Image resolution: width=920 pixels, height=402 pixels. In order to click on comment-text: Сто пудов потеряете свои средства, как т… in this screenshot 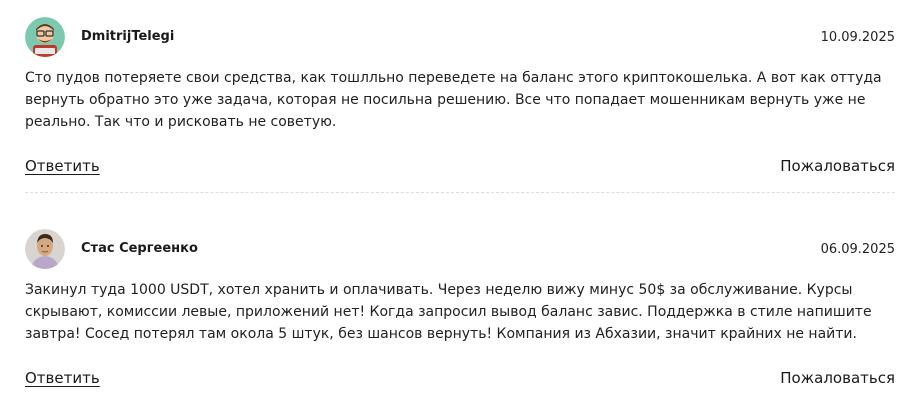, I will do `click(453, 100)`.